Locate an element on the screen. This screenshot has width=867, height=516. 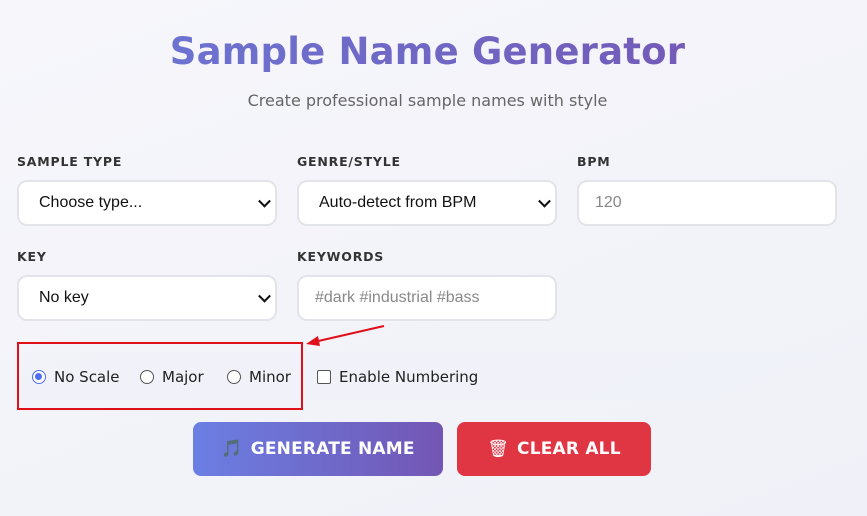
page-title: Sample Name Generator is located at coordinates (427, 51).